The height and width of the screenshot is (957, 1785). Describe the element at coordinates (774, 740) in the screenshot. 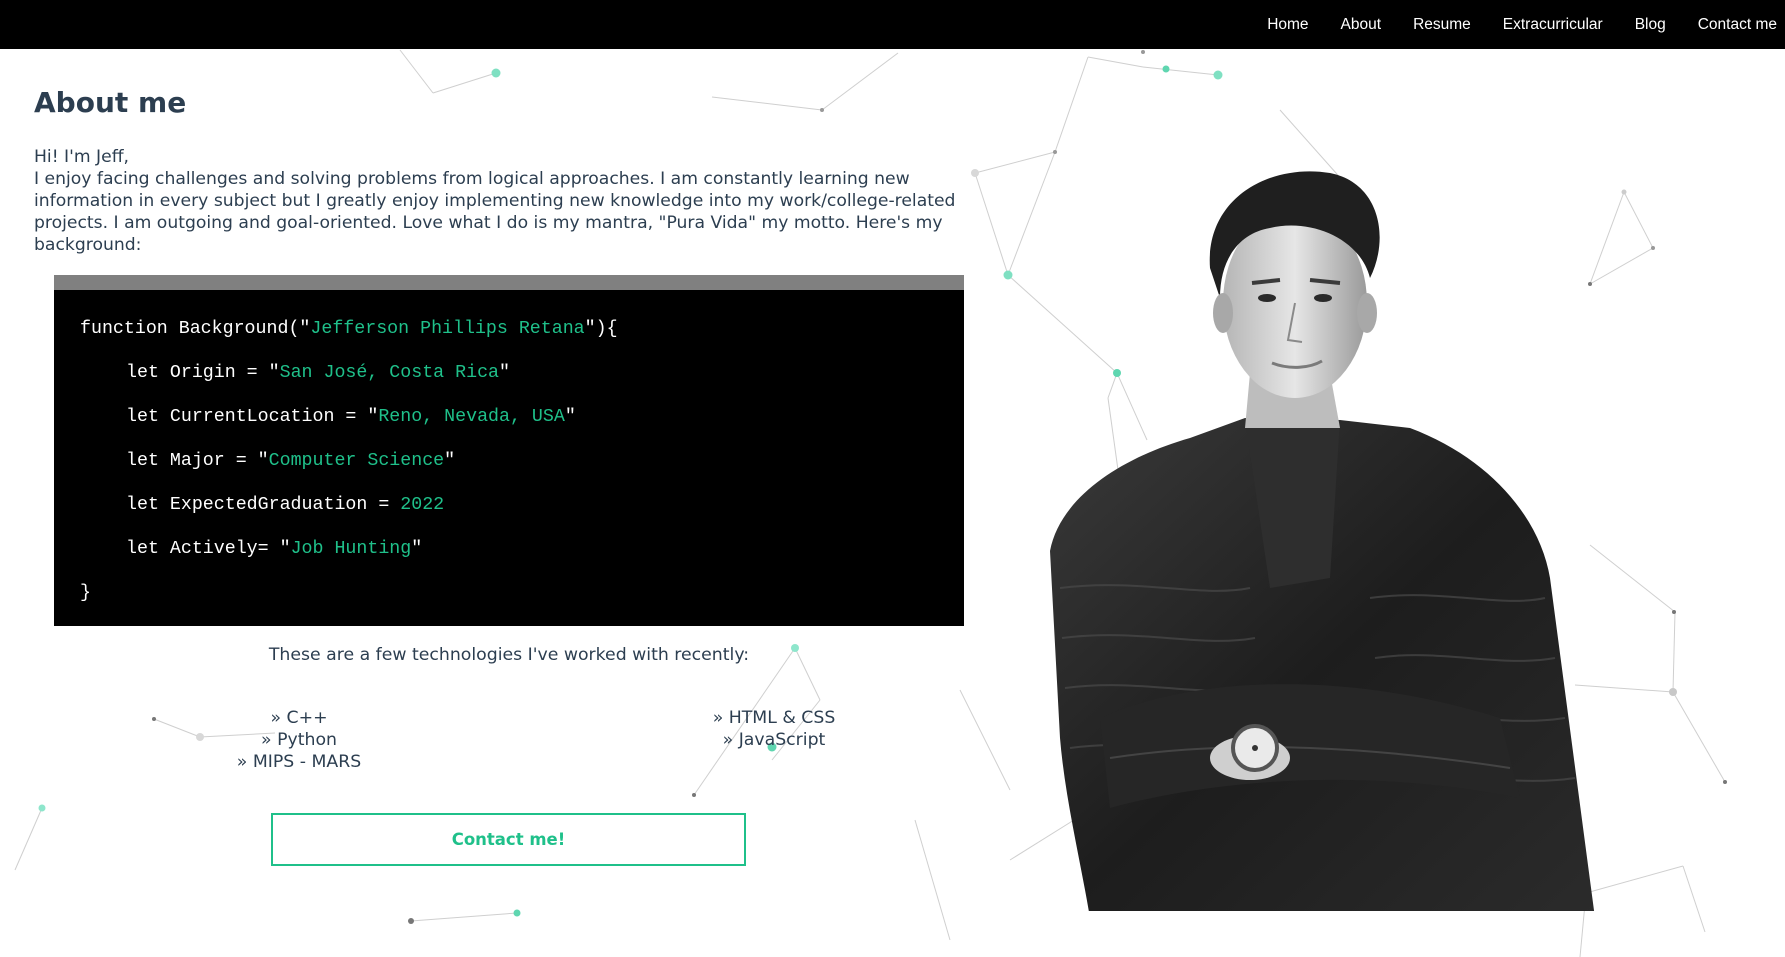

I see `technology-item: » JavaScript` at that location.